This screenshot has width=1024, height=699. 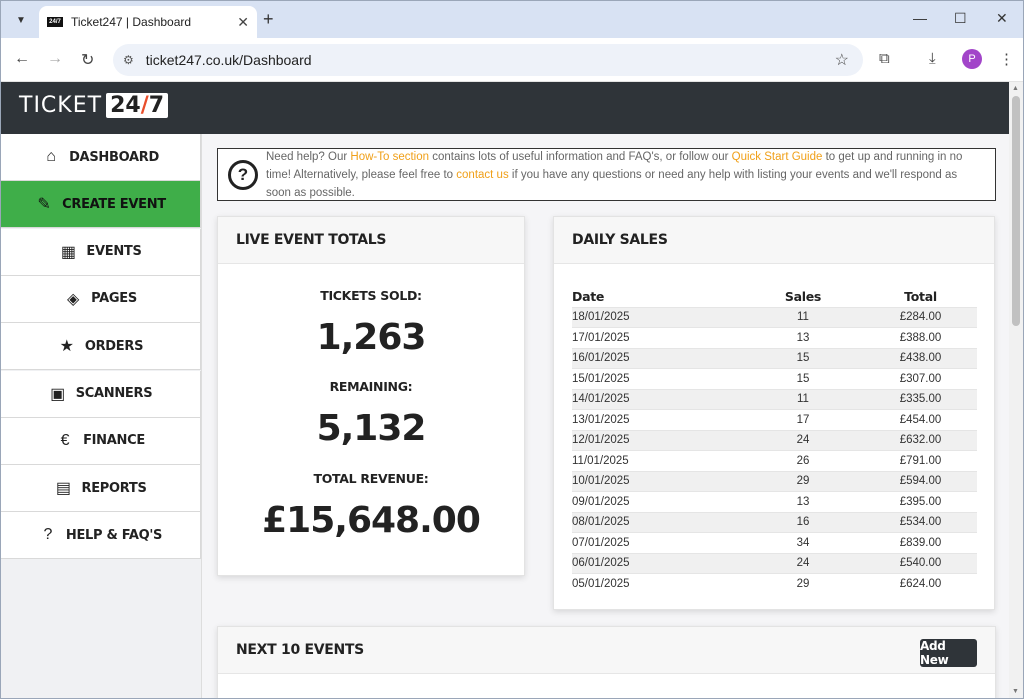 What do you see at coordinates (311, 240) in the screenshot?
I see `card-title: LIVE EVENT TOTALS` at bounding box center [311, 240].